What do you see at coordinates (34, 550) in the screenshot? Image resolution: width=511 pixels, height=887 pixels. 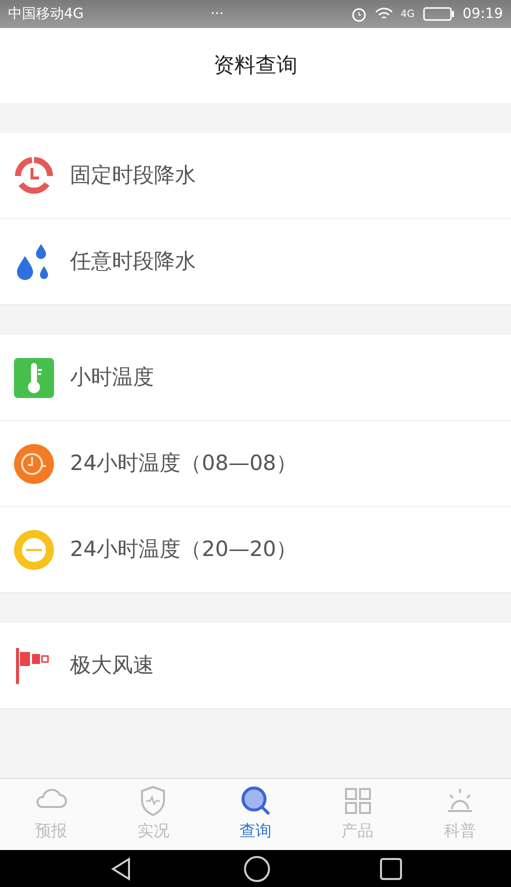 I see `time-badge-icon` at bounding box center [34, 550].